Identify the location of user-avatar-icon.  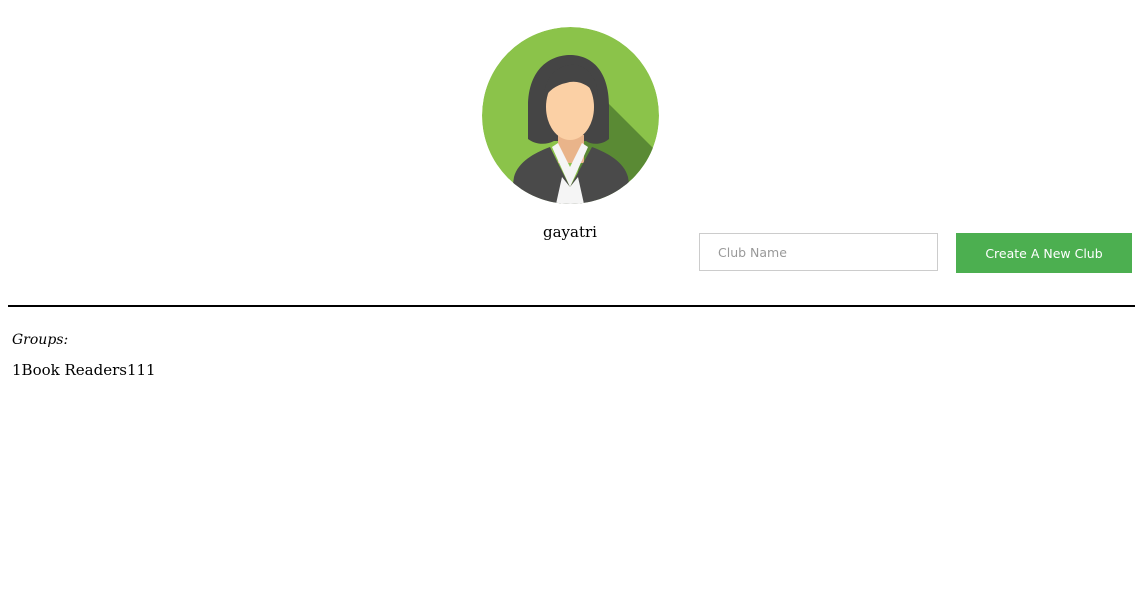
(570, 115).